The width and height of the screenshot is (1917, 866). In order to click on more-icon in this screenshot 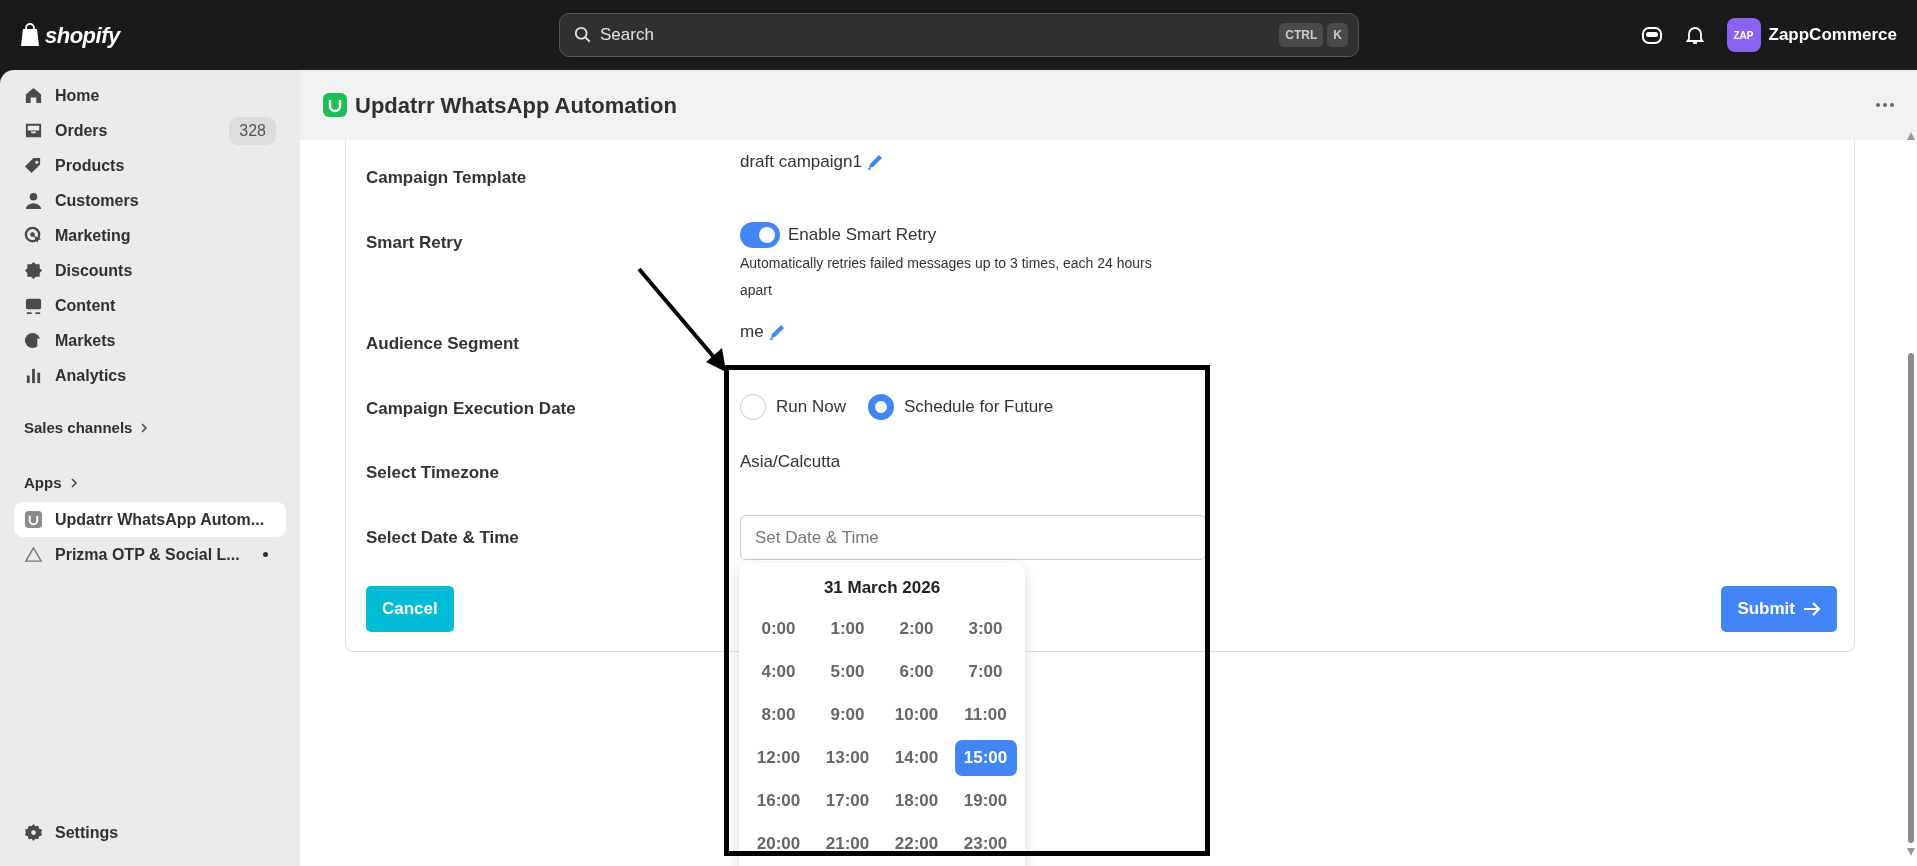, I will do `click(1885, 105)`.